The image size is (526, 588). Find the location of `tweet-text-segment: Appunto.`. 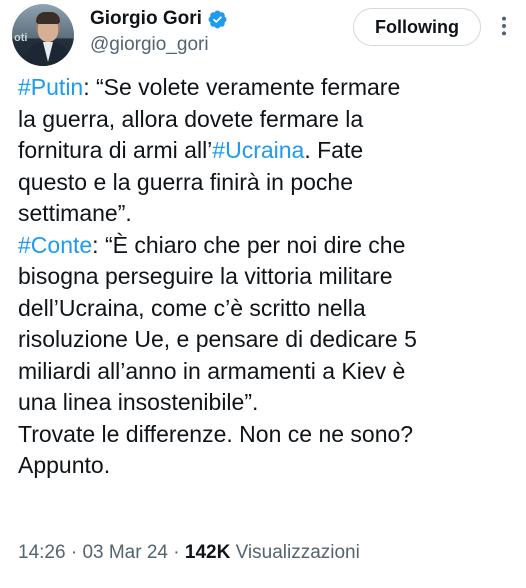

tweet-text-segment: Appunto. is located at coordinates (64, 465).